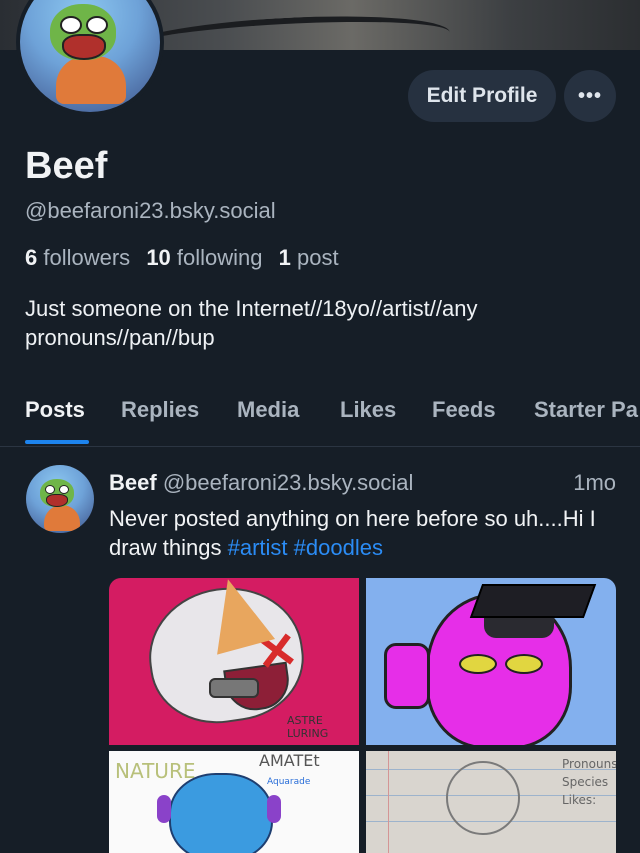 This screenshot has width=640, height=853. I want to click on drawing-label: Aquarade, so click(289, 782).